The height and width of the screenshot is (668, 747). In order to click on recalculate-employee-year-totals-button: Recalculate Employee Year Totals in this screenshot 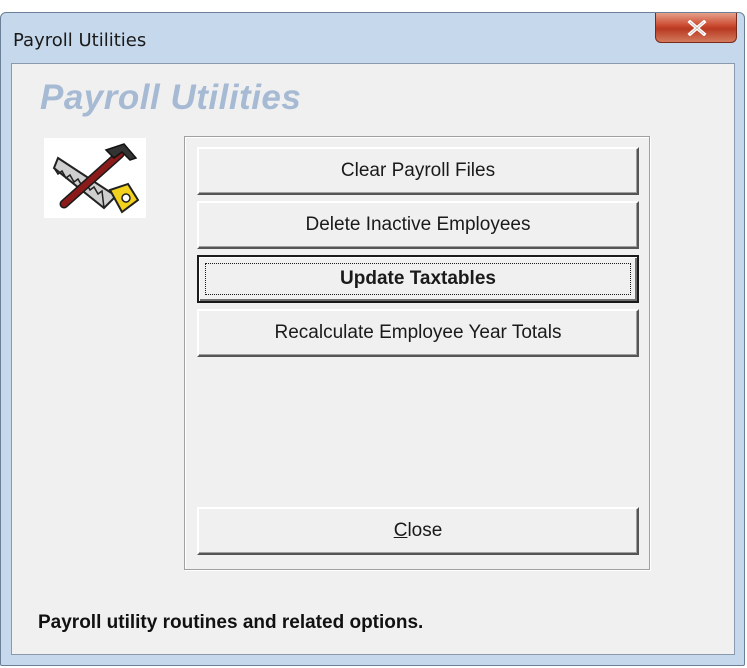, I will do `click(418, 333)`.